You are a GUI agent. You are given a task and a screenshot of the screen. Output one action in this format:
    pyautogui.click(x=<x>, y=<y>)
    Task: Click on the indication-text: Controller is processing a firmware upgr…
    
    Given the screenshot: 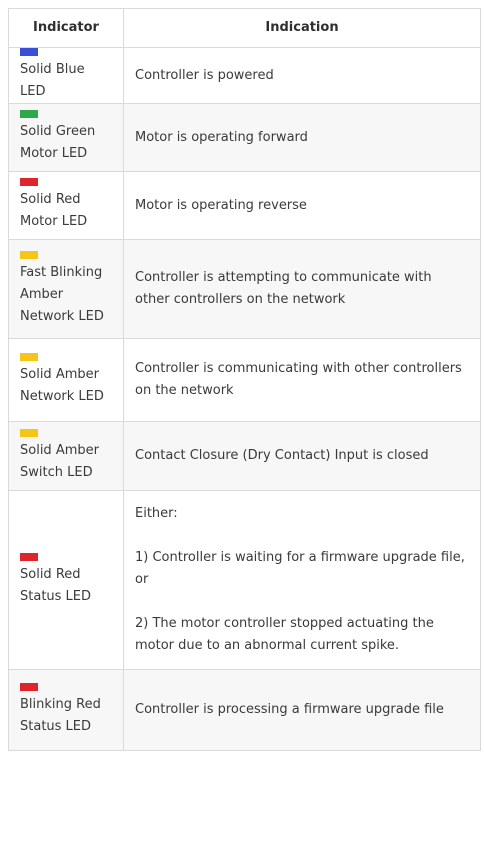 What is the action you would take?
    pyautogui.click(x=289, y=709)
    